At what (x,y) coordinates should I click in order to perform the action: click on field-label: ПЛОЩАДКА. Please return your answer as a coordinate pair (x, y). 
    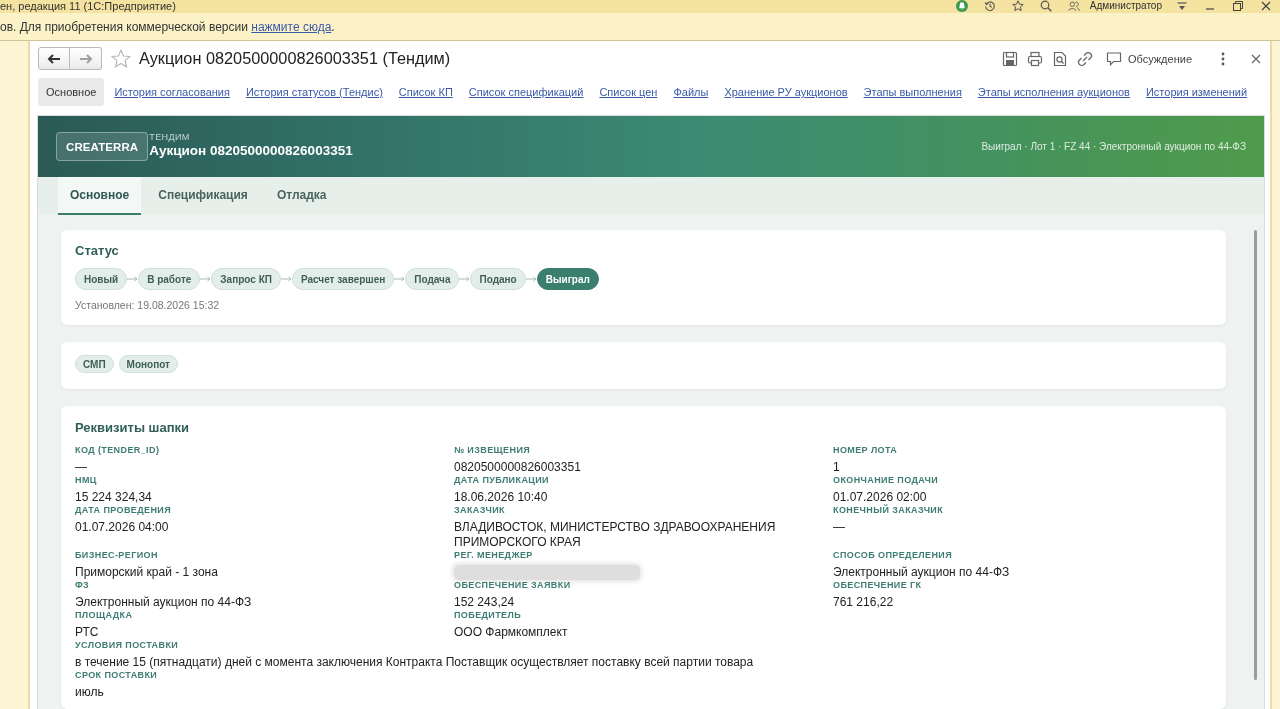
    Looking at the image, I should click on (104, 615).